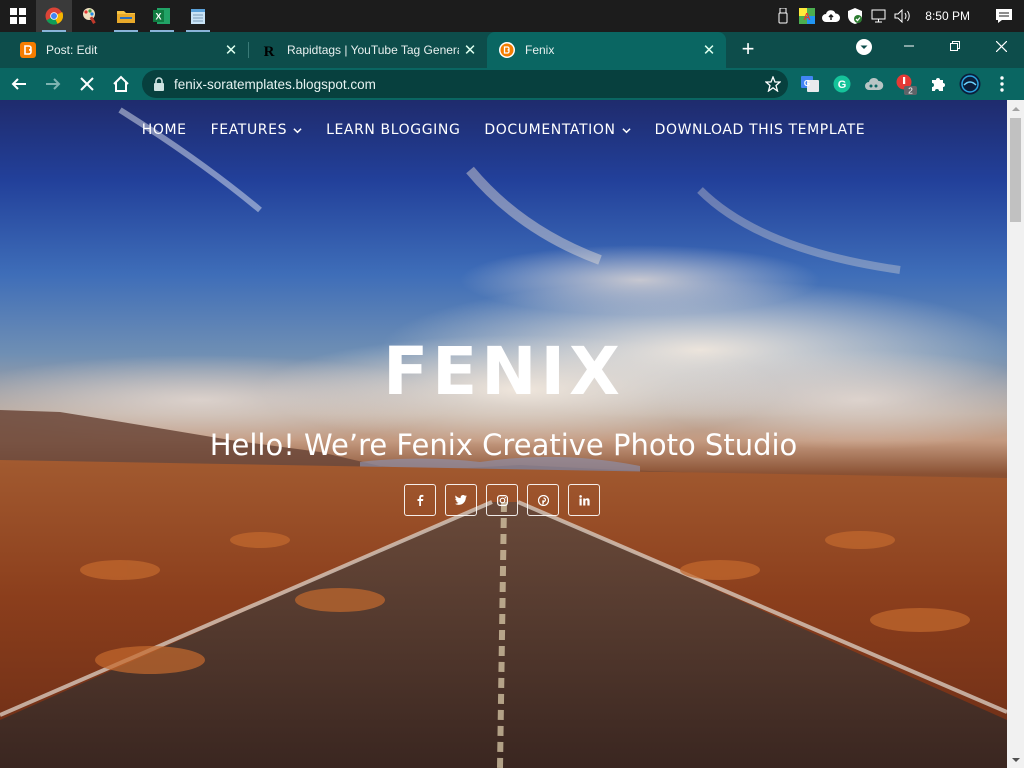 Image resolution: width=1024 pixels, height=768 pixels. What do you see at coordinates (159, 84) in the screenshot?
I see `lock-icon` at bounding box center [159, 84].